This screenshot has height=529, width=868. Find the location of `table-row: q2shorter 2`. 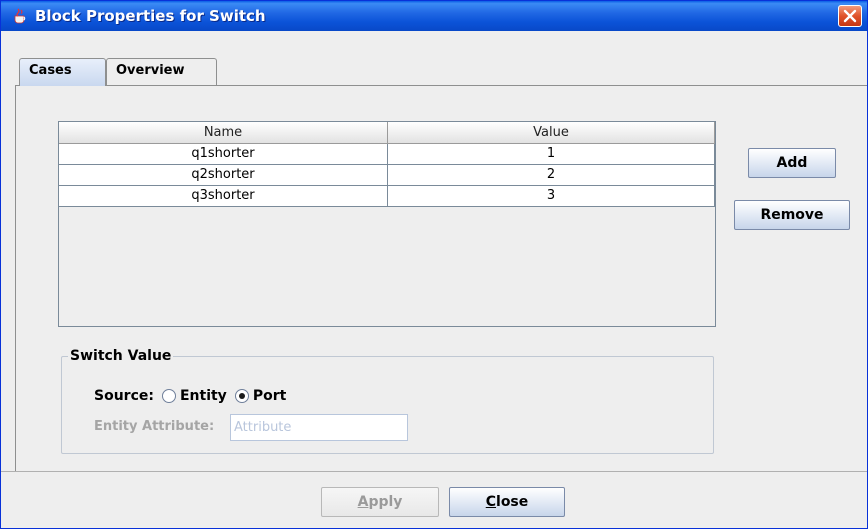

table-row: q2shorter 2 is located at coordinates (387, 175).